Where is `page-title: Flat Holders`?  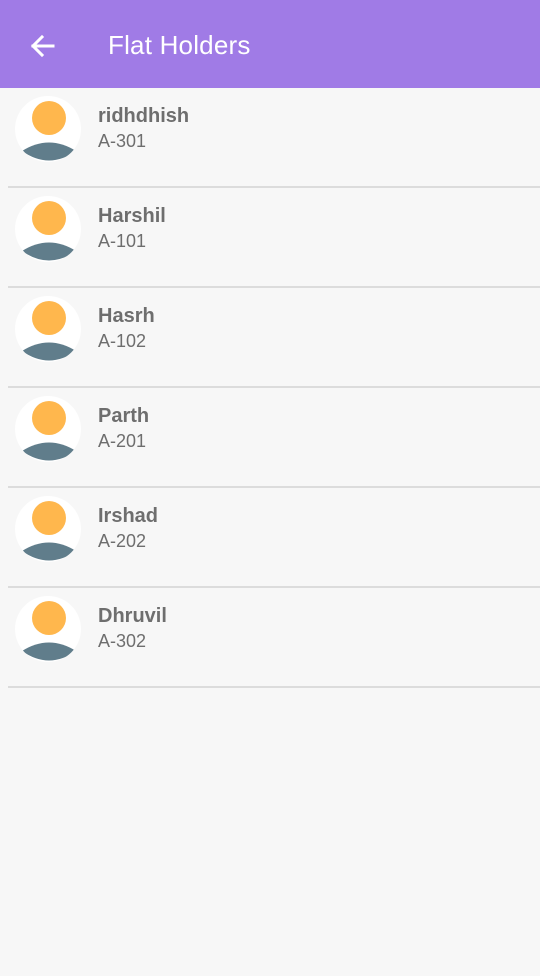
page-title: Flat Holders is located at coordinates (179, 45).